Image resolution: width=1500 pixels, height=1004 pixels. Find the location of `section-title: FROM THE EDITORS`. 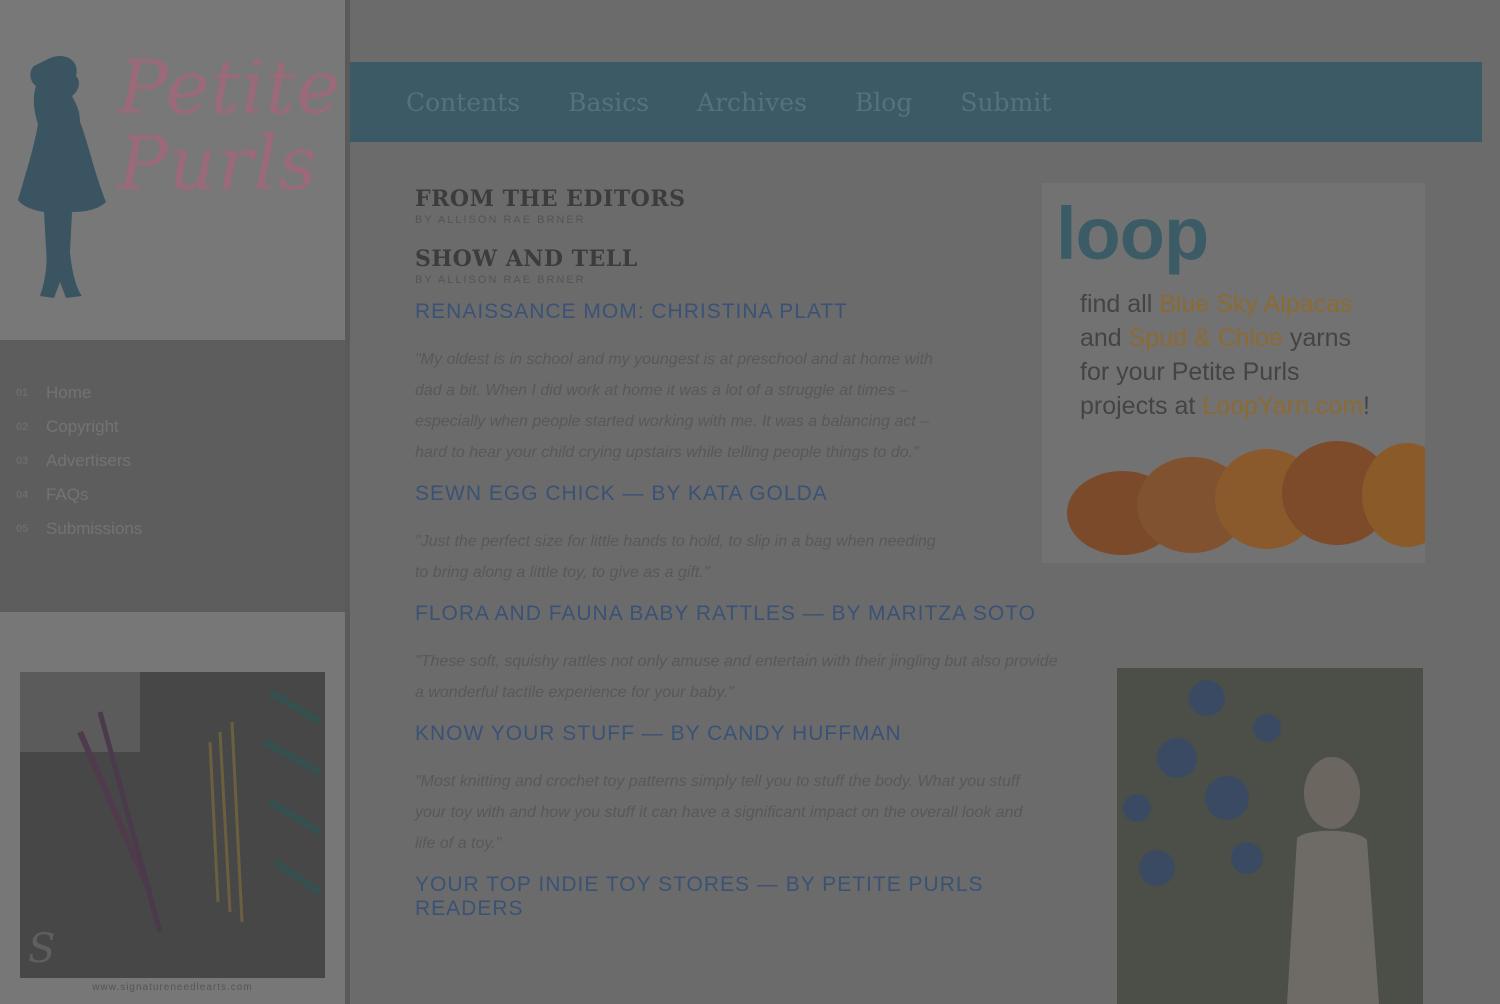

section-title: FROM THE EDITORS is located at coordinates (745, 199).